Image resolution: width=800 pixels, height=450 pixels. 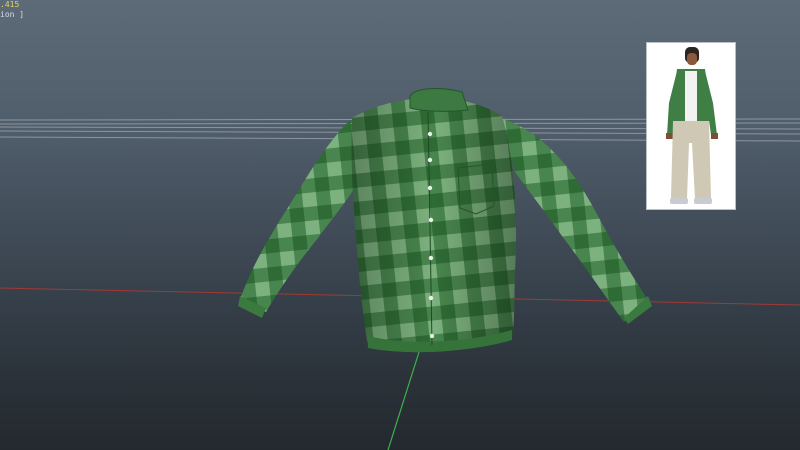 I want to click on character-preview-thumbnail, so click(x=691, y=126).